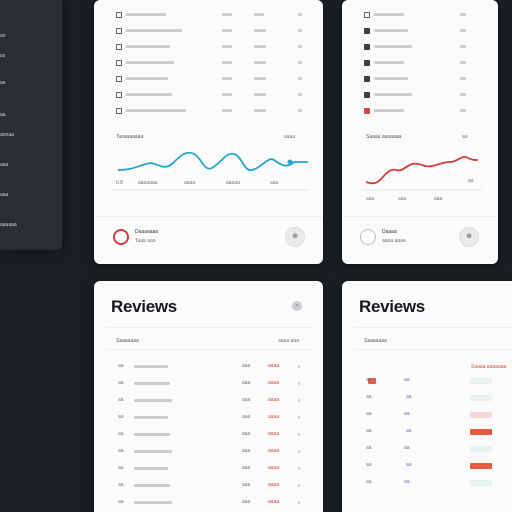 This screenshot has width=512, height=512. I want to click on axis-tick: aa, so click(471, 181).